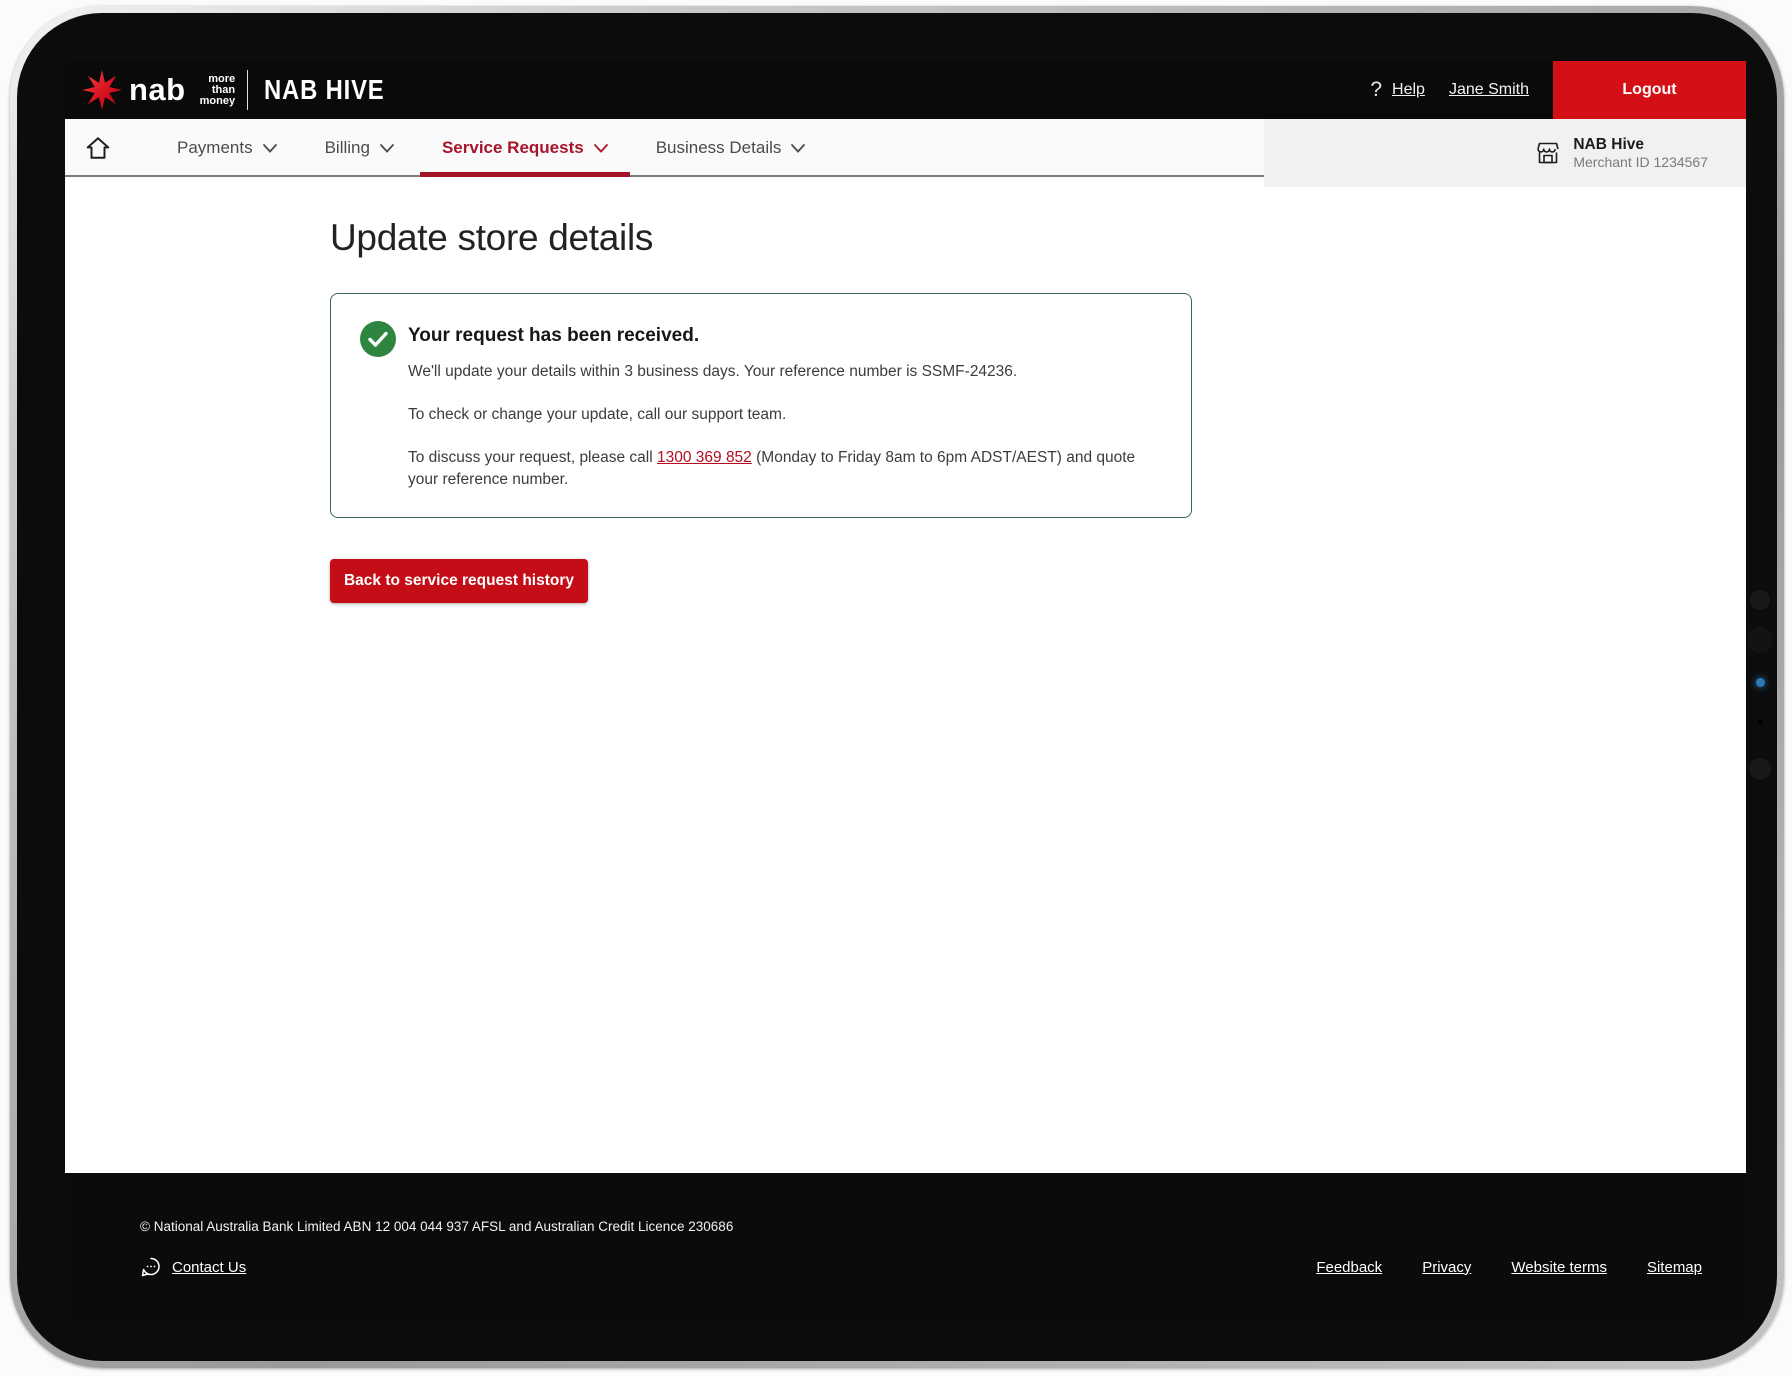 This screenshot has height=1376, width=1792. I want to click on nav-label: Service Requests, so click(512, 147).